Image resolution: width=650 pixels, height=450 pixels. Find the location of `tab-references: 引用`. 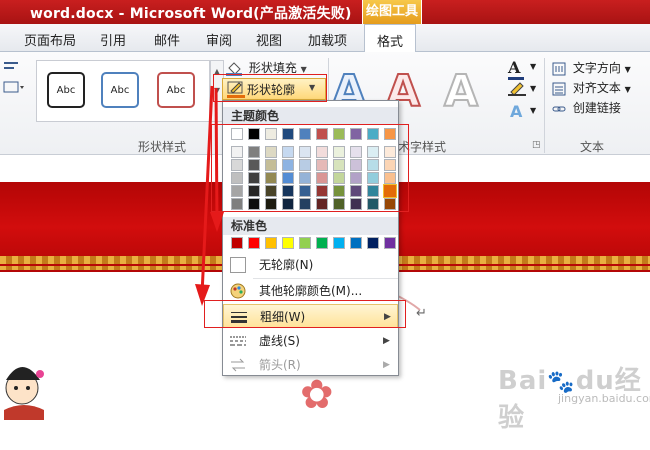

tab-references: 引用 is located at coordinates (113, 39).